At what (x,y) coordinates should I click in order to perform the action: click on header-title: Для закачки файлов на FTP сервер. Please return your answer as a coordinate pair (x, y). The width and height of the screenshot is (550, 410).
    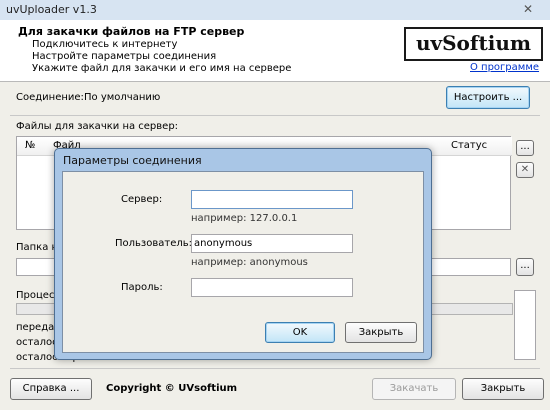
    Looking at the image, I should click on (131, 31).